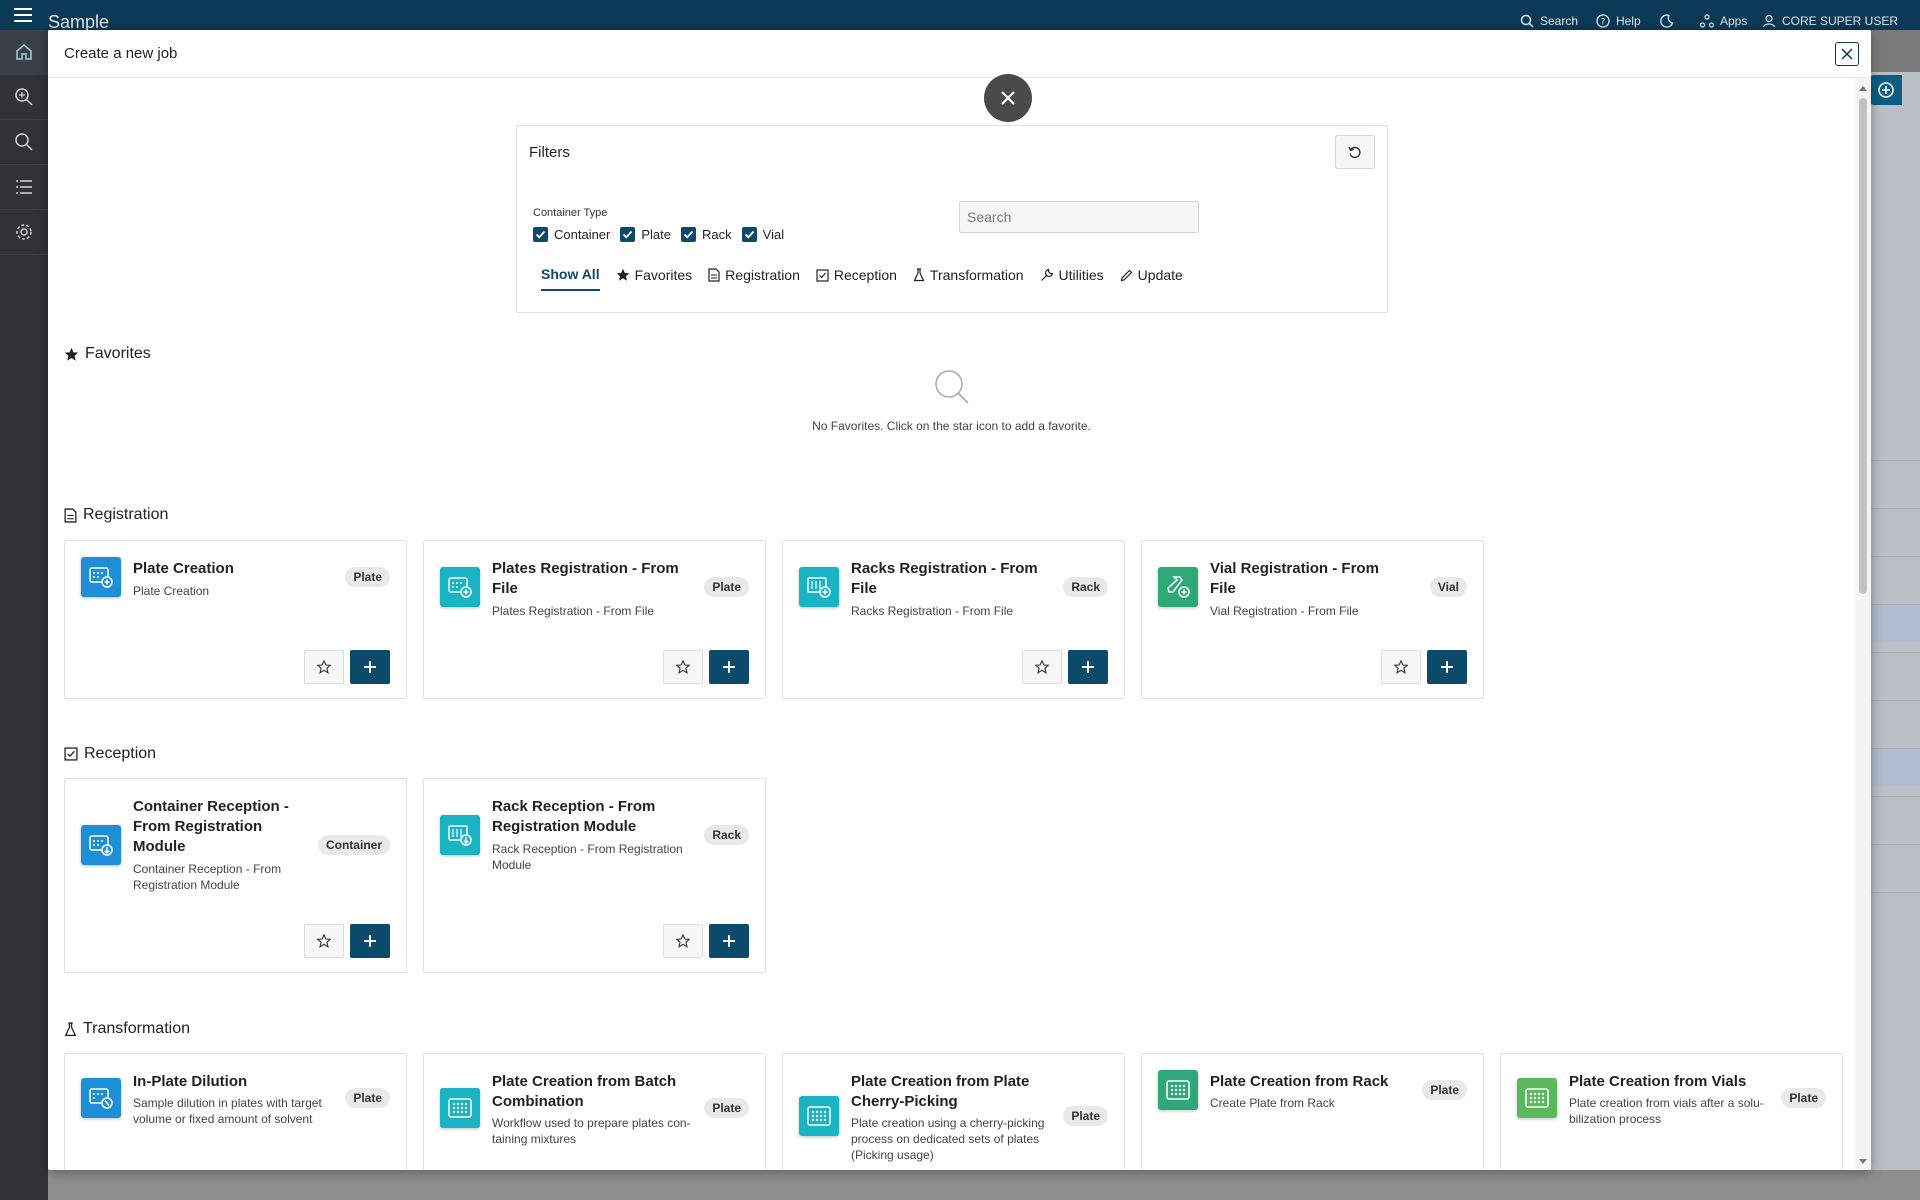  What do you see at coordinates (116, 515) in the screenshot?
I see `registration-section-title: Registration` at bounding box center [116, 515].